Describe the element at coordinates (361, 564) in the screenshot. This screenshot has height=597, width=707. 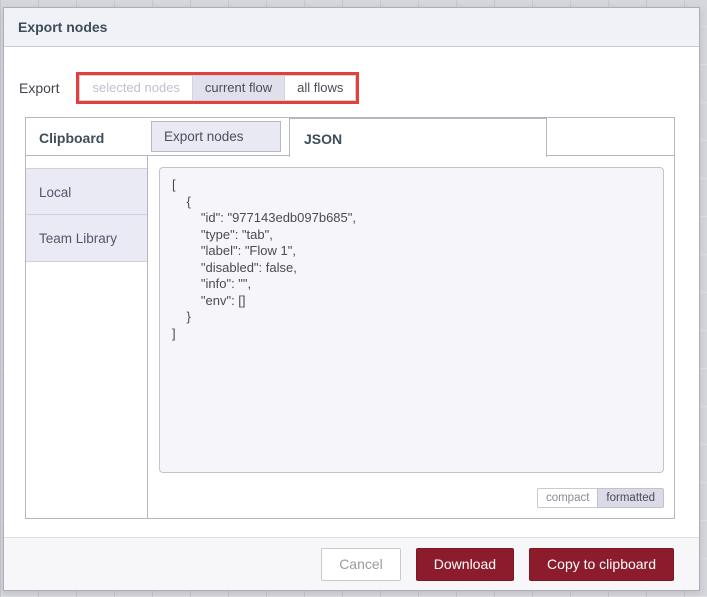
I see `cancel-button: Cancel` at that location.